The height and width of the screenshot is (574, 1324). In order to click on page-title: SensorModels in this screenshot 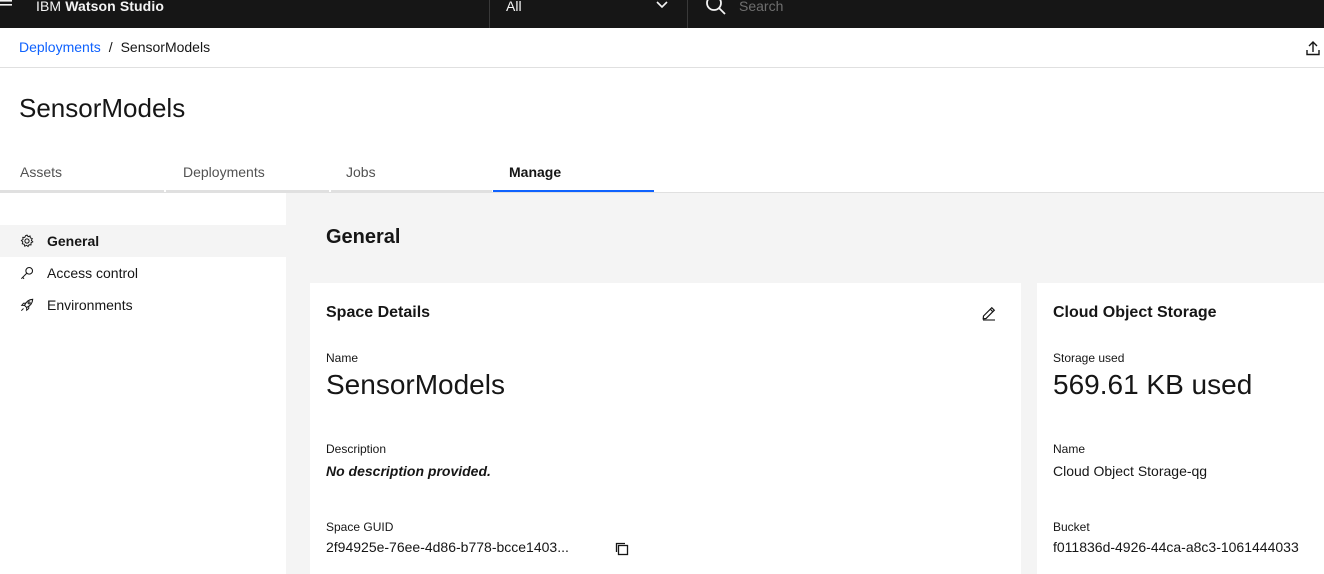, I will do `click(102, 108)`.